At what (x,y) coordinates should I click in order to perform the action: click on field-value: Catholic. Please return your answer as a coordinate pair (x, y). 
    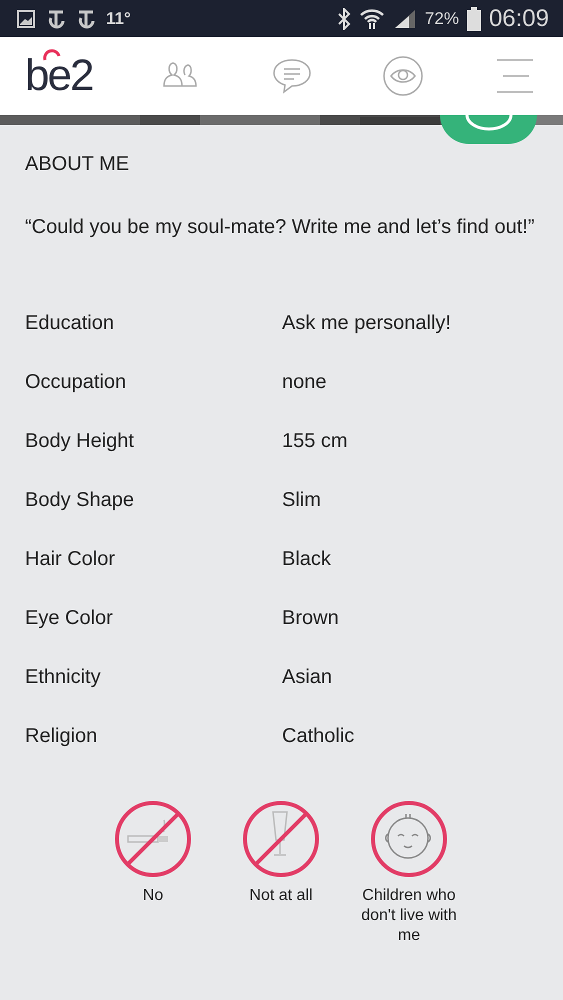
    Looking at the image, I should click on (318, 736).